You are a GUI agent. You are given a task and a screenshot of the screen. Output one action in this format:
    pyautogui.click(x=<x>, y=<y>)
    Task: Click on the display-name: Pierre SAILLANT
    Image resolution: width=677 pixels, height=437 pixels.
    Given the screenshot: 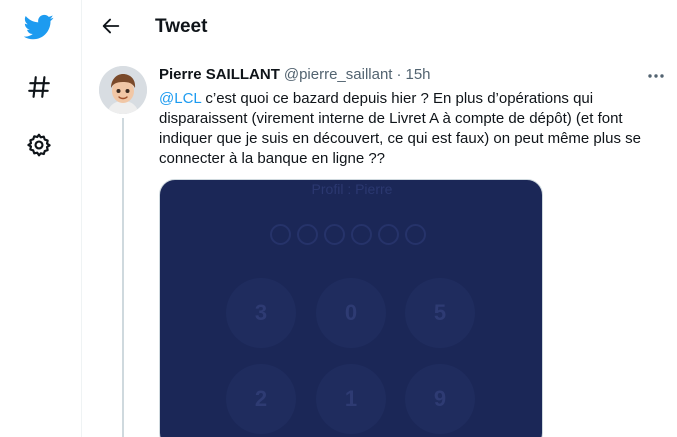 What is the action you would take?
    pyautogui.click(x=219, y=74)
    